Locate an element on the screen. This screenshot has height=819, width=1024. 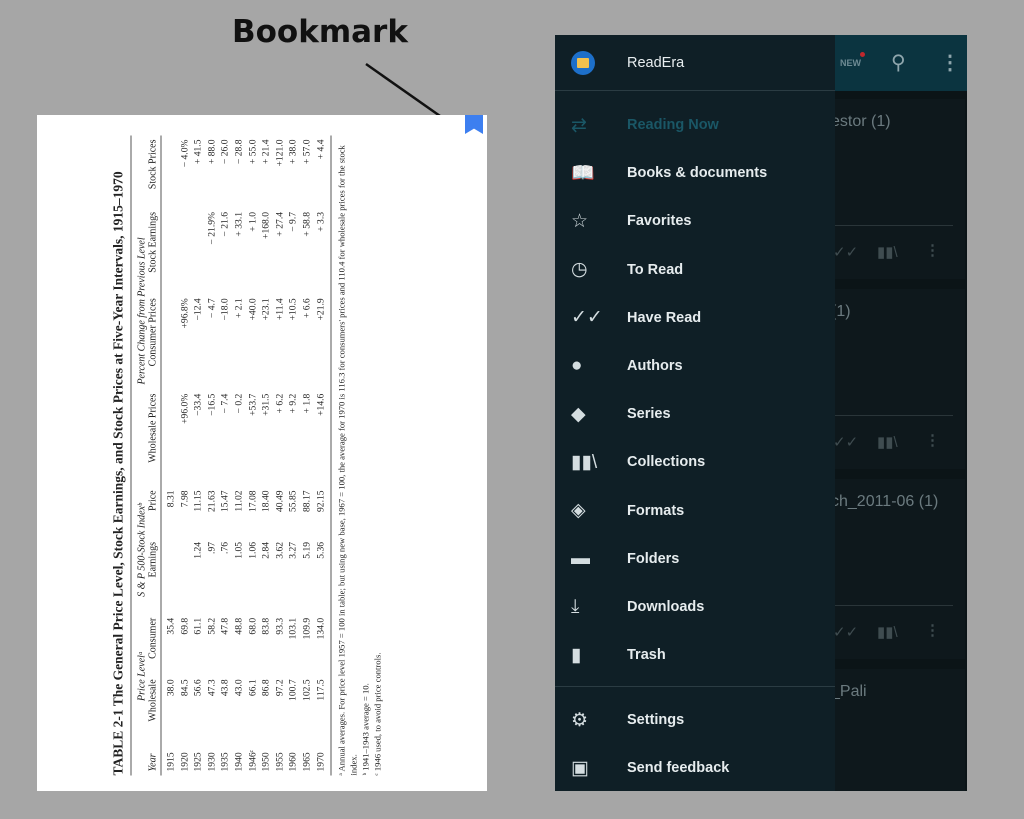
table-cell: 2.84 is located at coordinates (266, 550).